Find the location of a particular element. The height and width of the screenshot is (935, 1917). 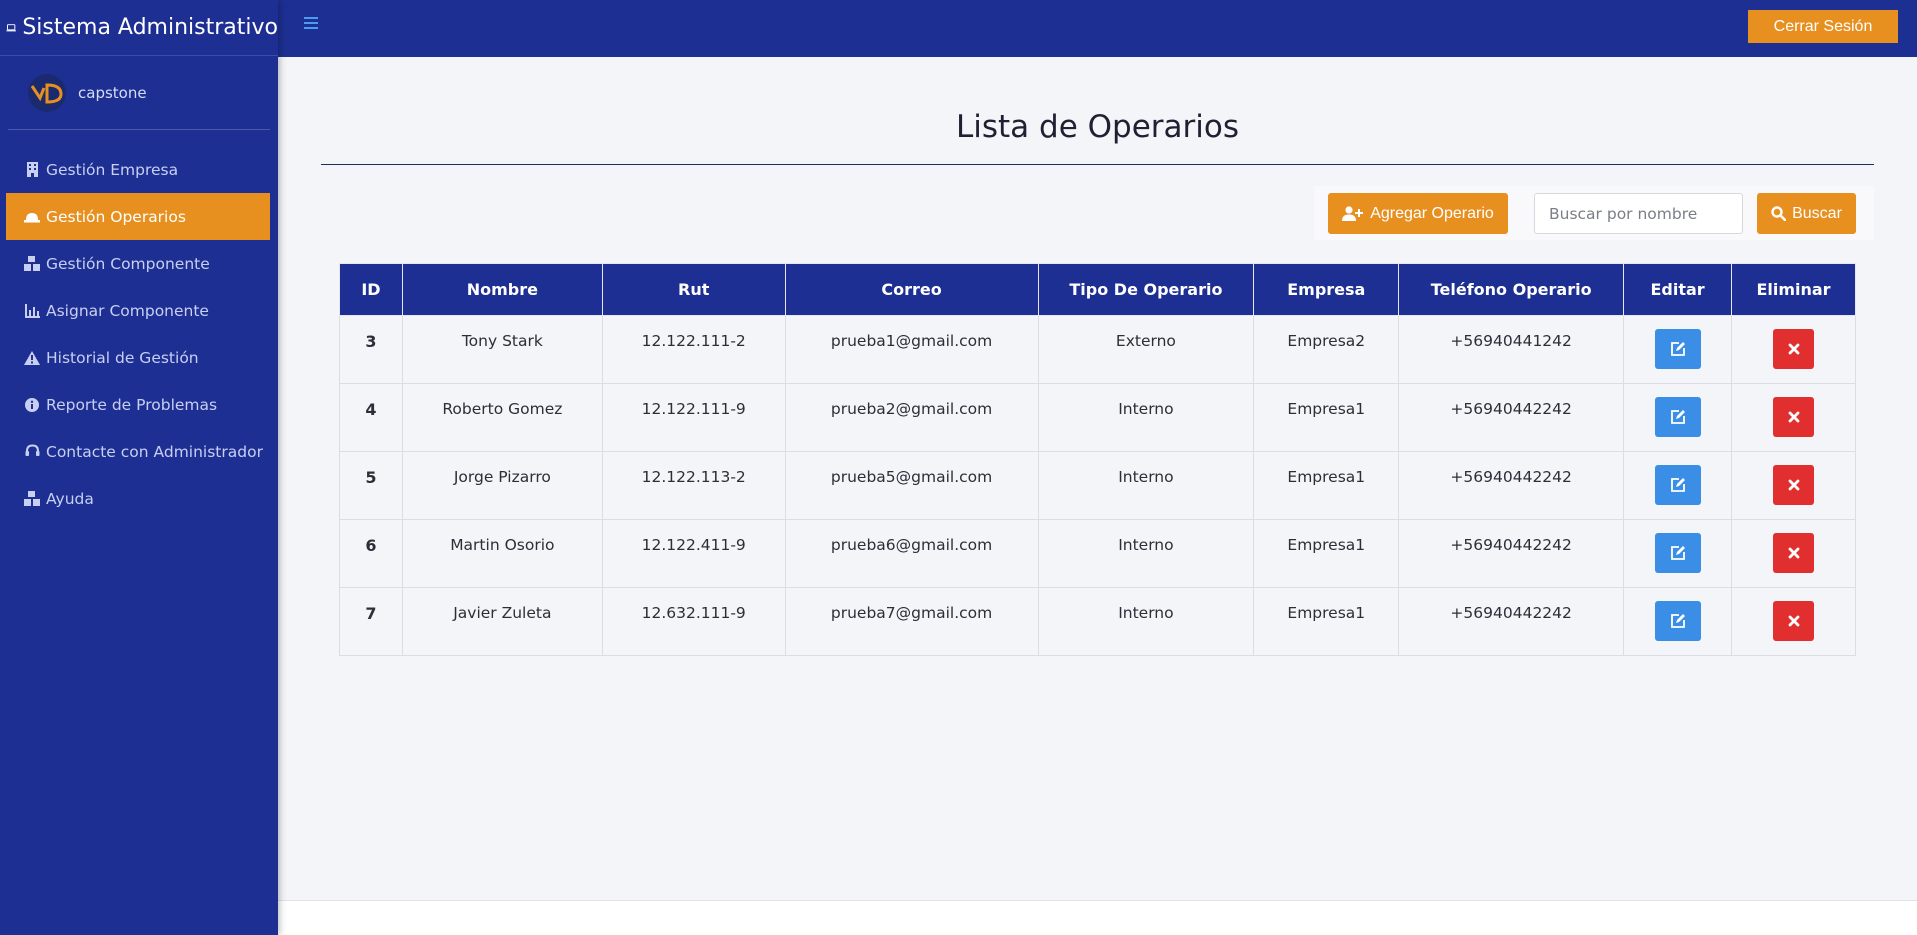

sidebar-item-label: Historial de Gestión is located at coordinates (122, 357).